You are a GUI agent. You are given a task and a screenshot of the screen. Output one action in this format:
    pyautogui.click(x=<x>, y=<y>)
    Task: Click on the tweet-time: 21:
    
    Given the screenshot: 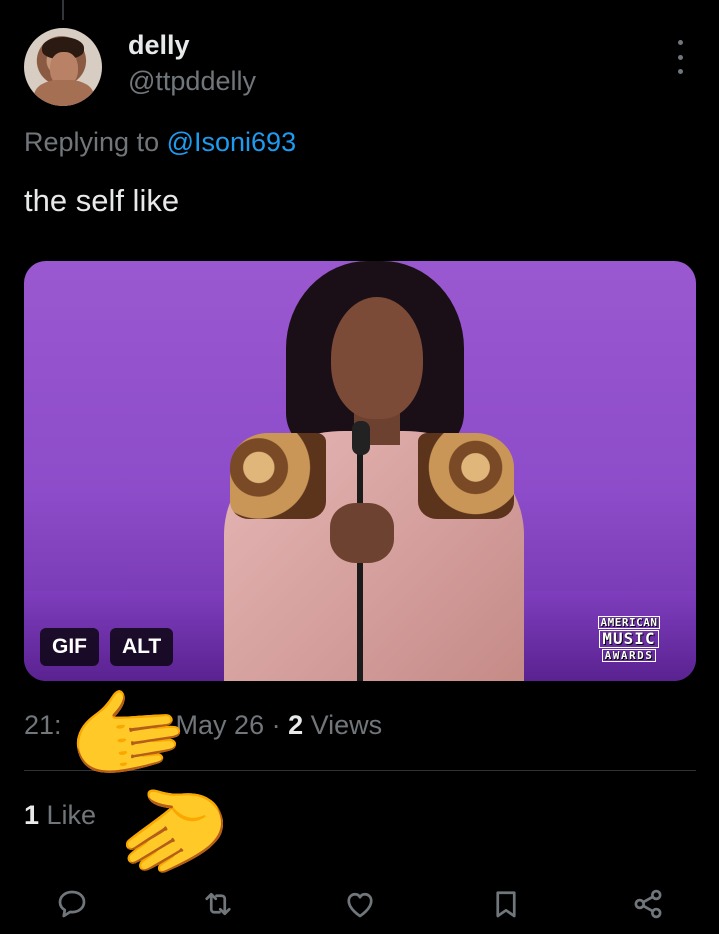 What is the action you would take?
    pyautogui.click(x=43, y=725)
    